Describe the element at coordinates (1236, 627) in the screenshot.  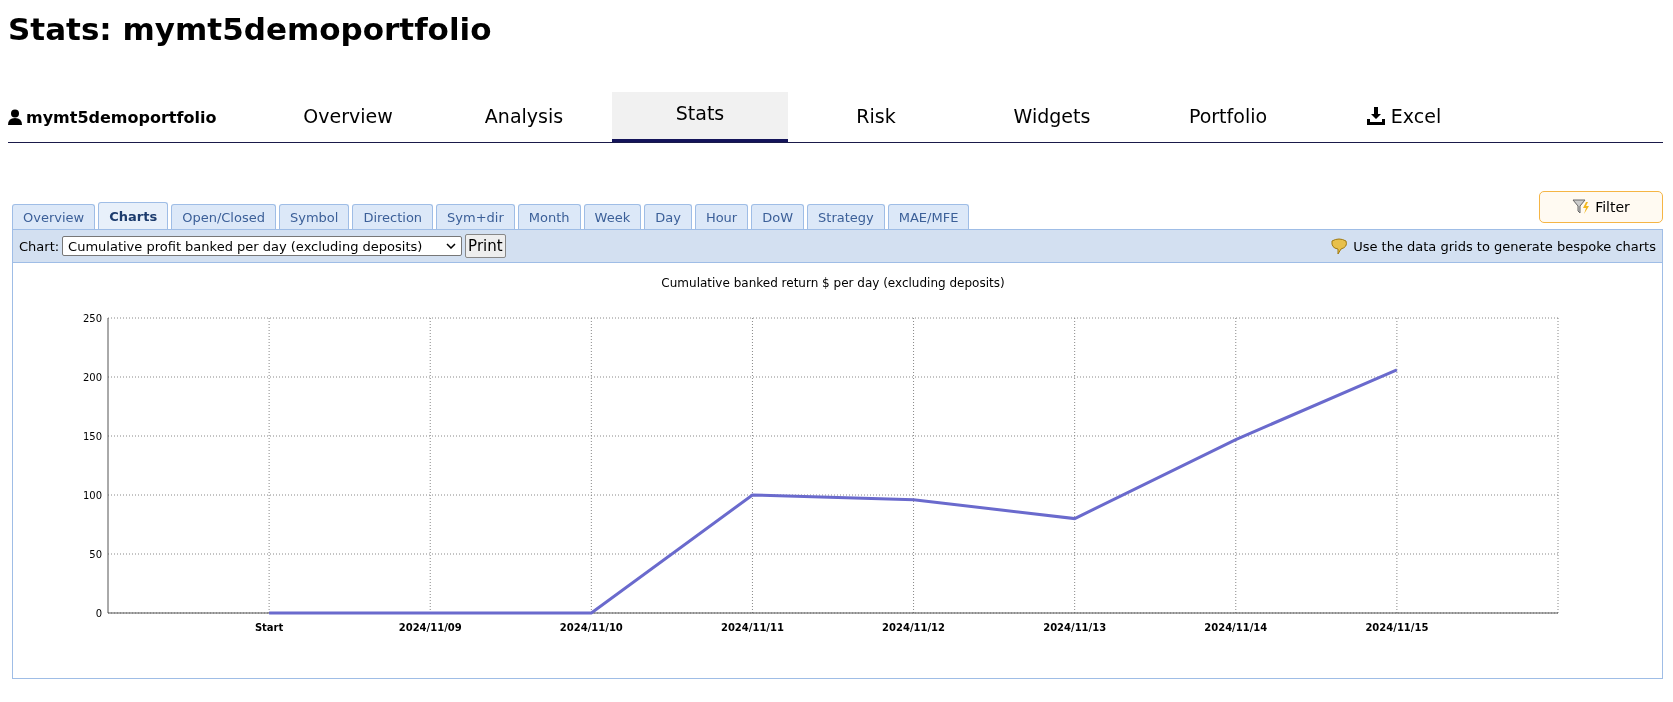
I see `x-tick-label: 2024/11/14` at that location.